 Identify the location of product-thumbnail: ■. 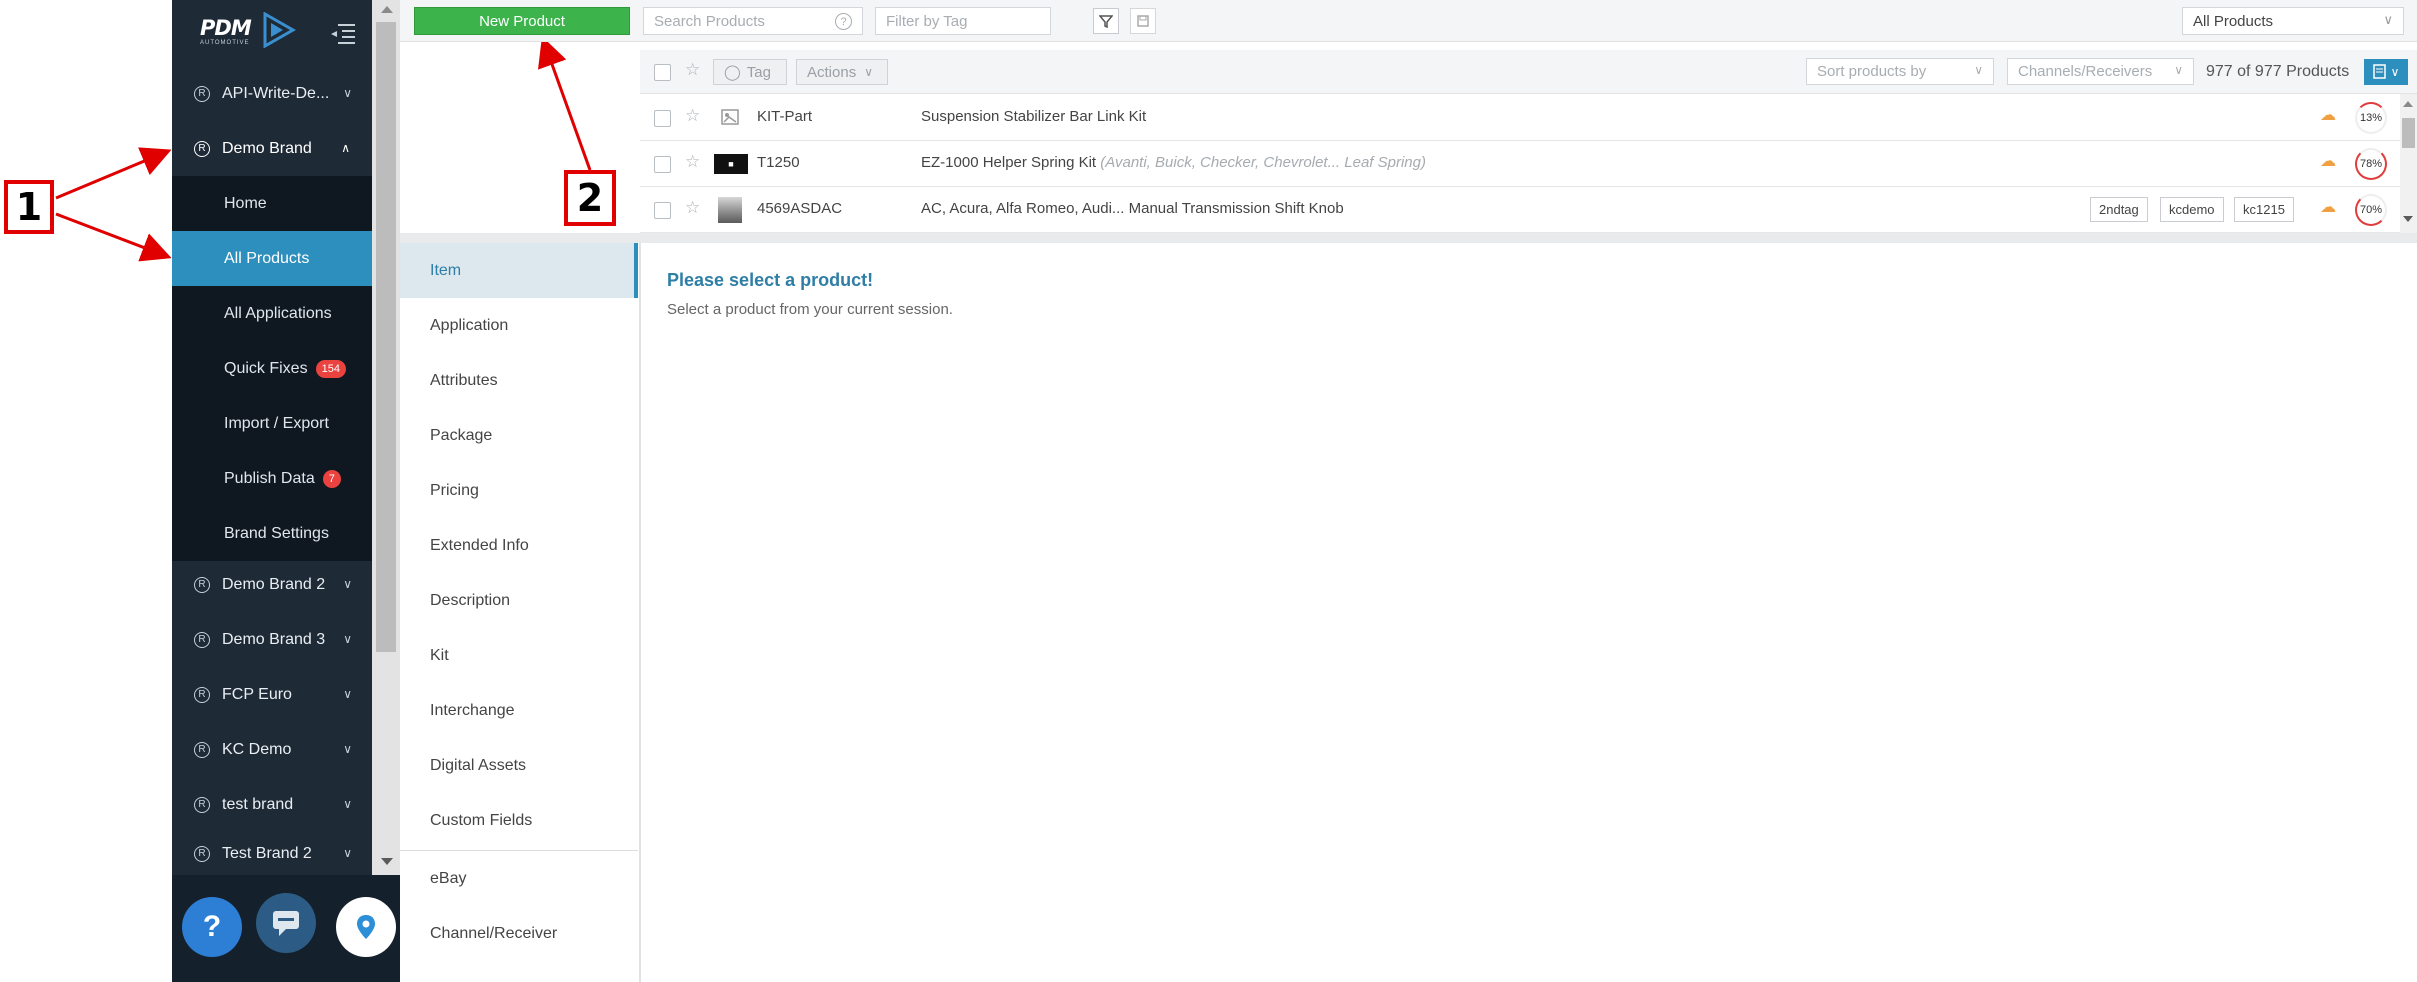
(731, 164).